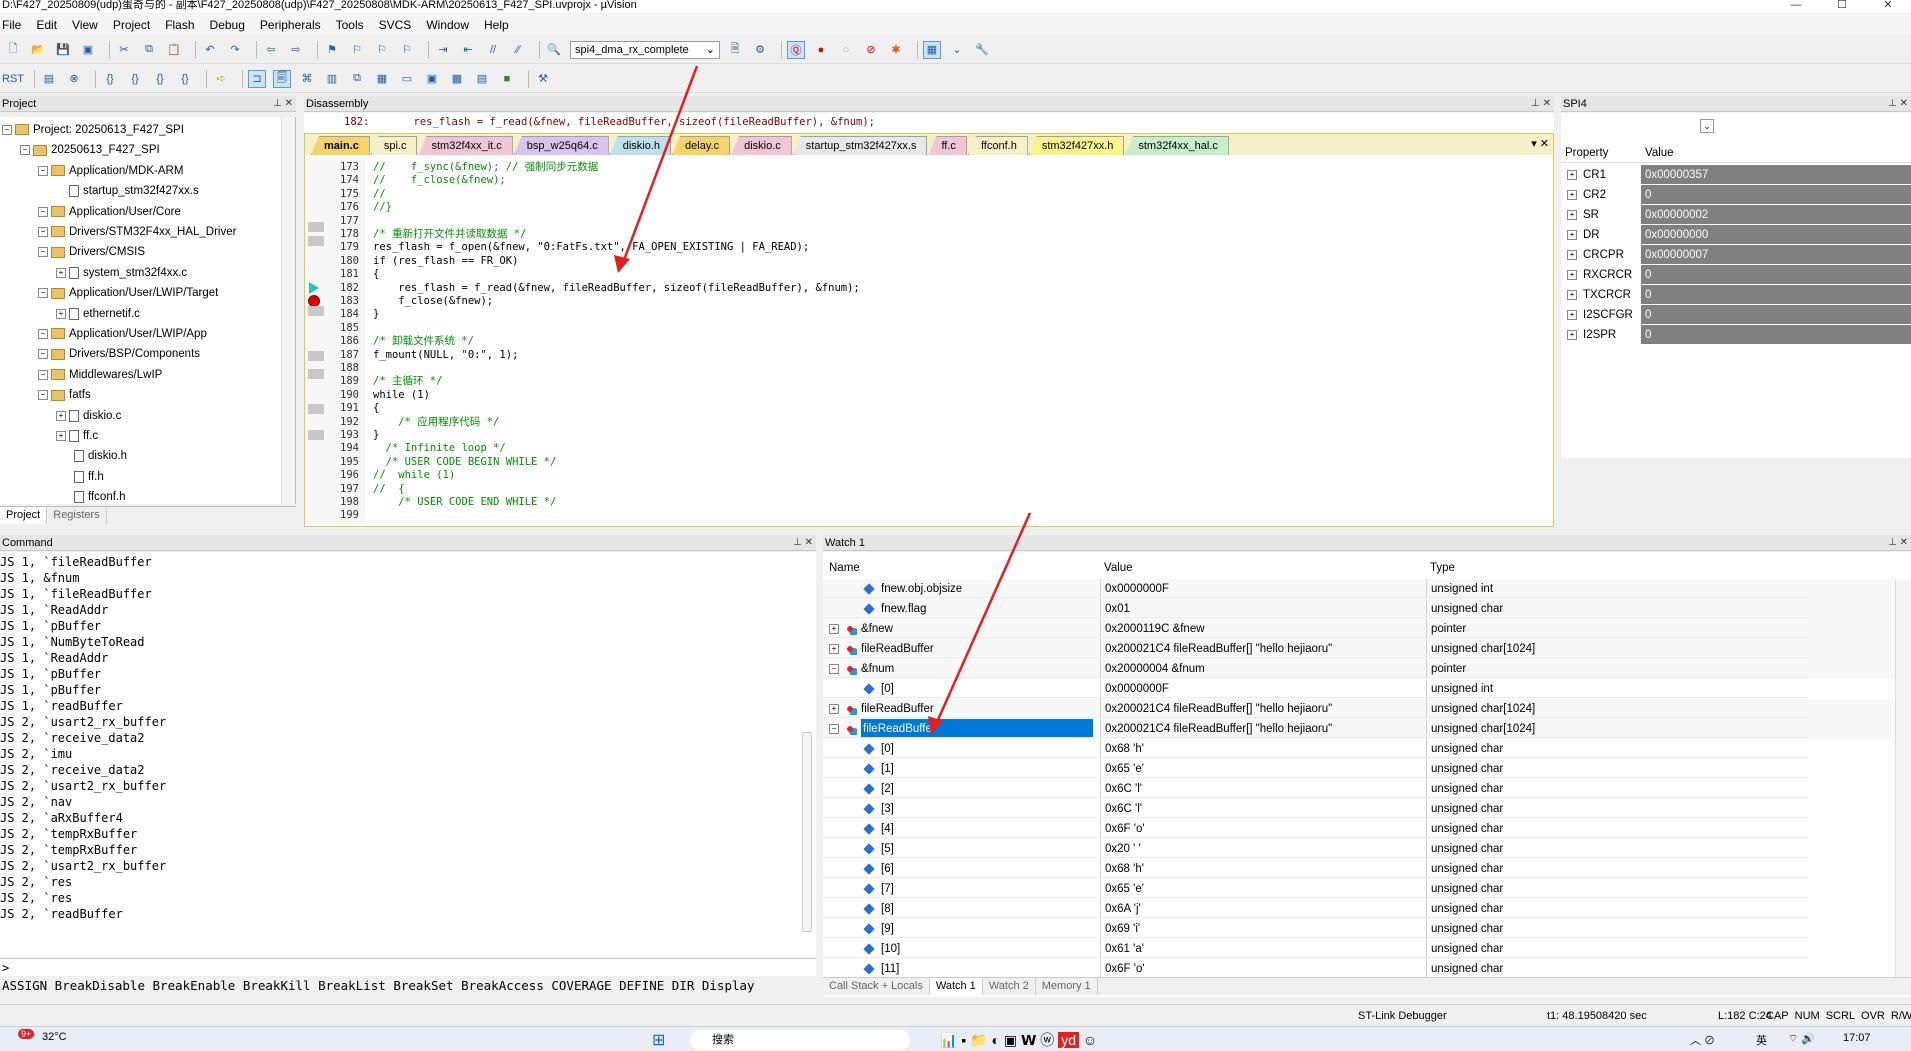  I want to click on window-layout-icon: ▦, so click(932, 49).